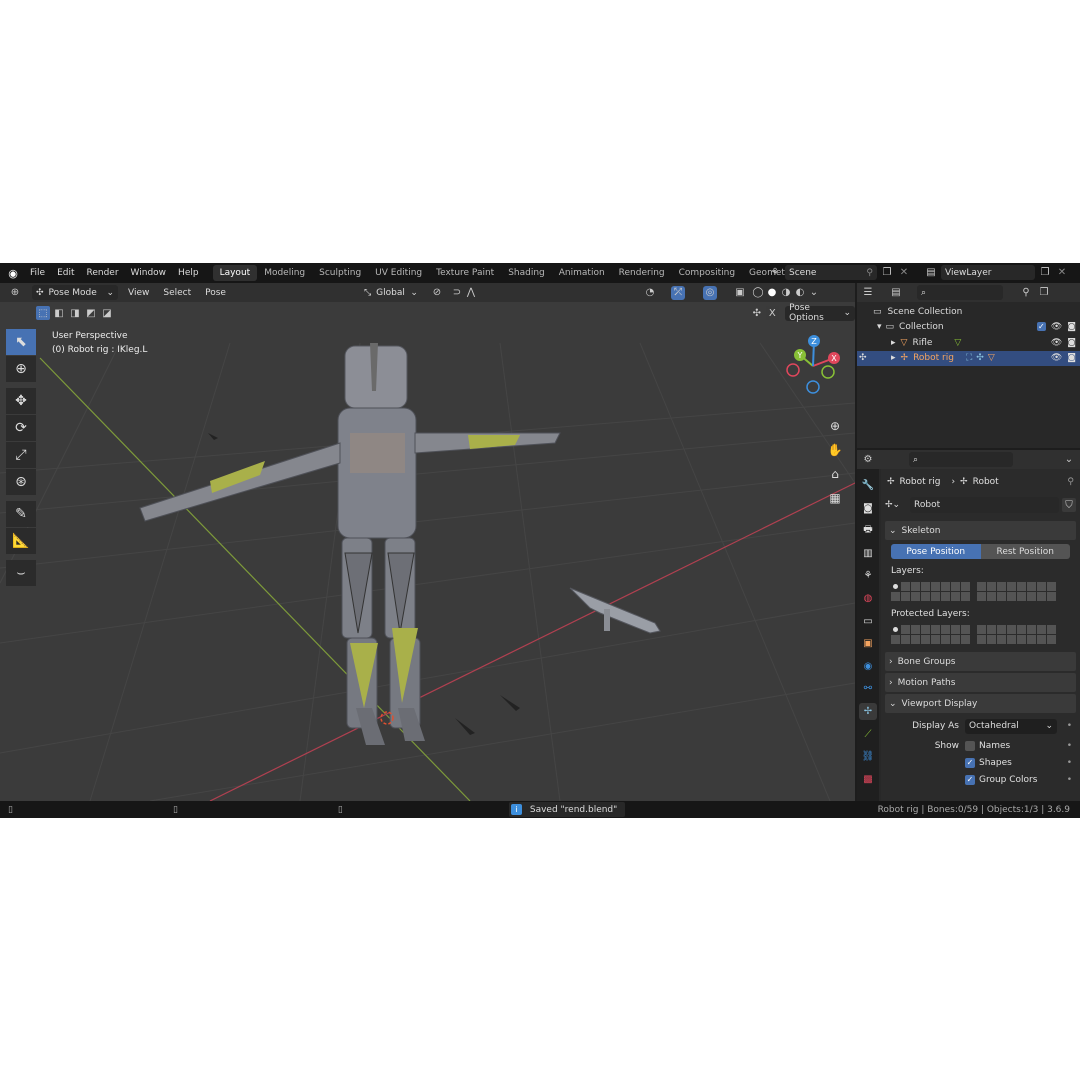 The image size is (1080, 1080). Describe the element at coordinates (707, 273) in the screenshot. I see `tab-compositing: Compositing` at that location.